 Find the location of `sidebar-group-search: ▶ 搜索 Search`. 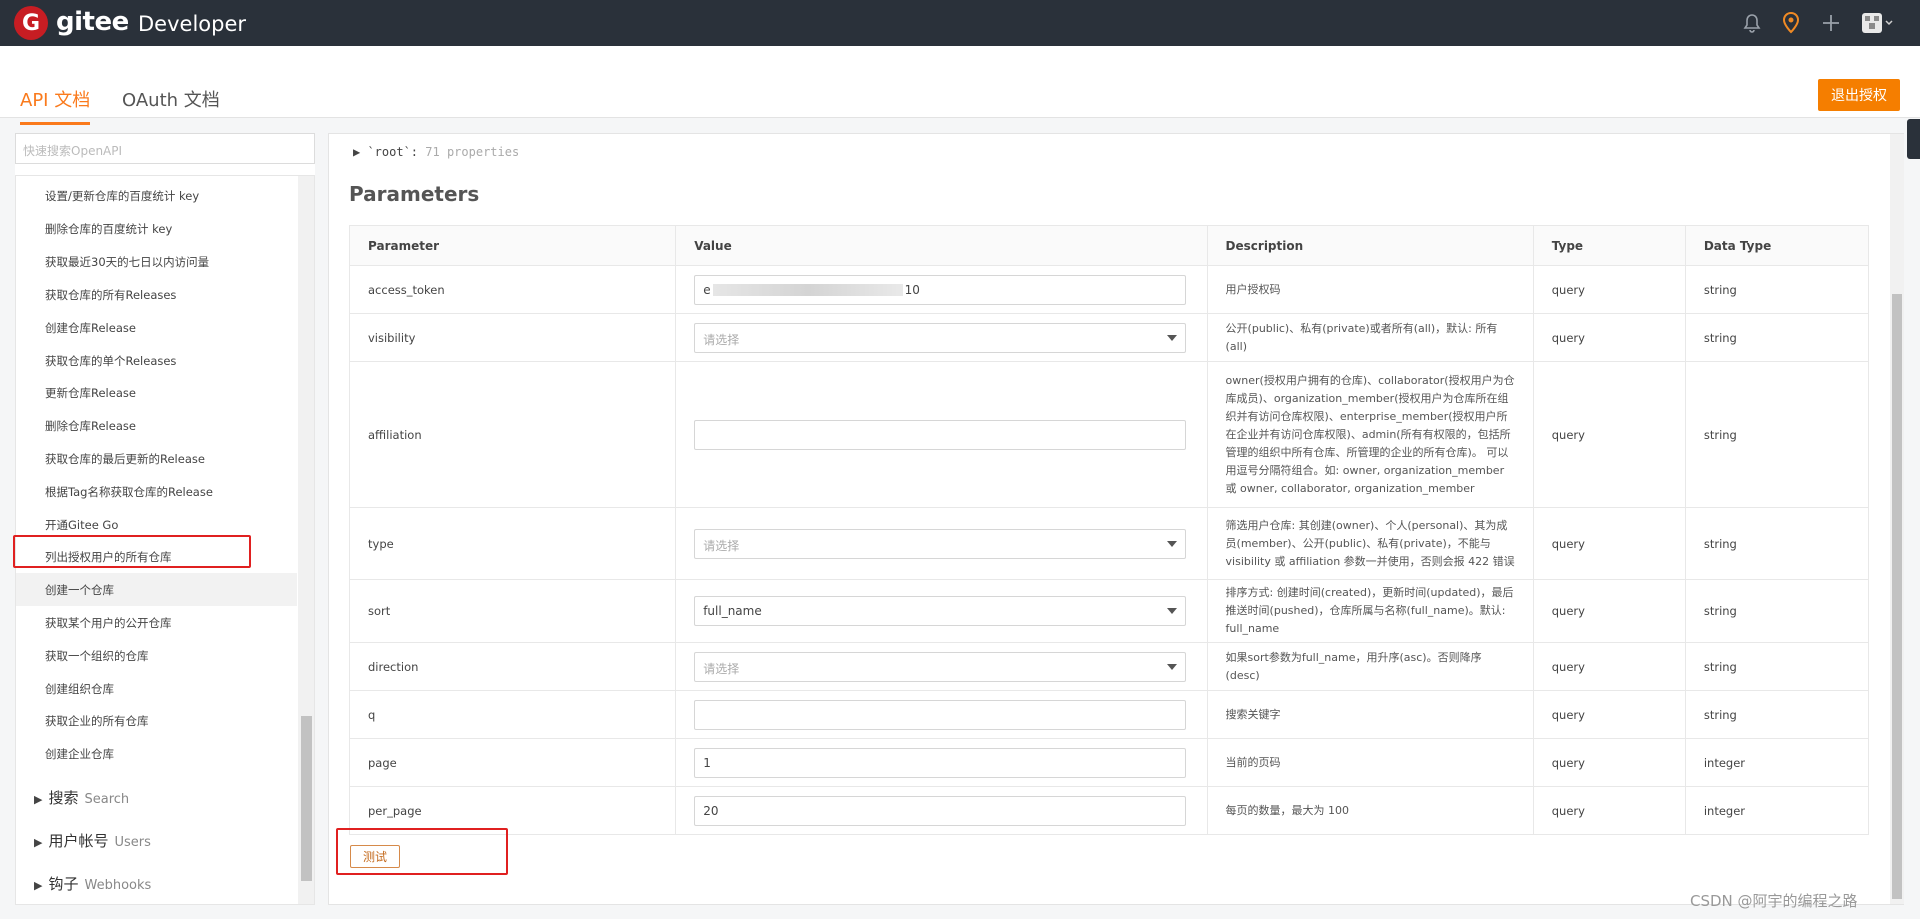

sidebar-group-search: ▶ 搜索 Search is located at coordinates (81, 797).